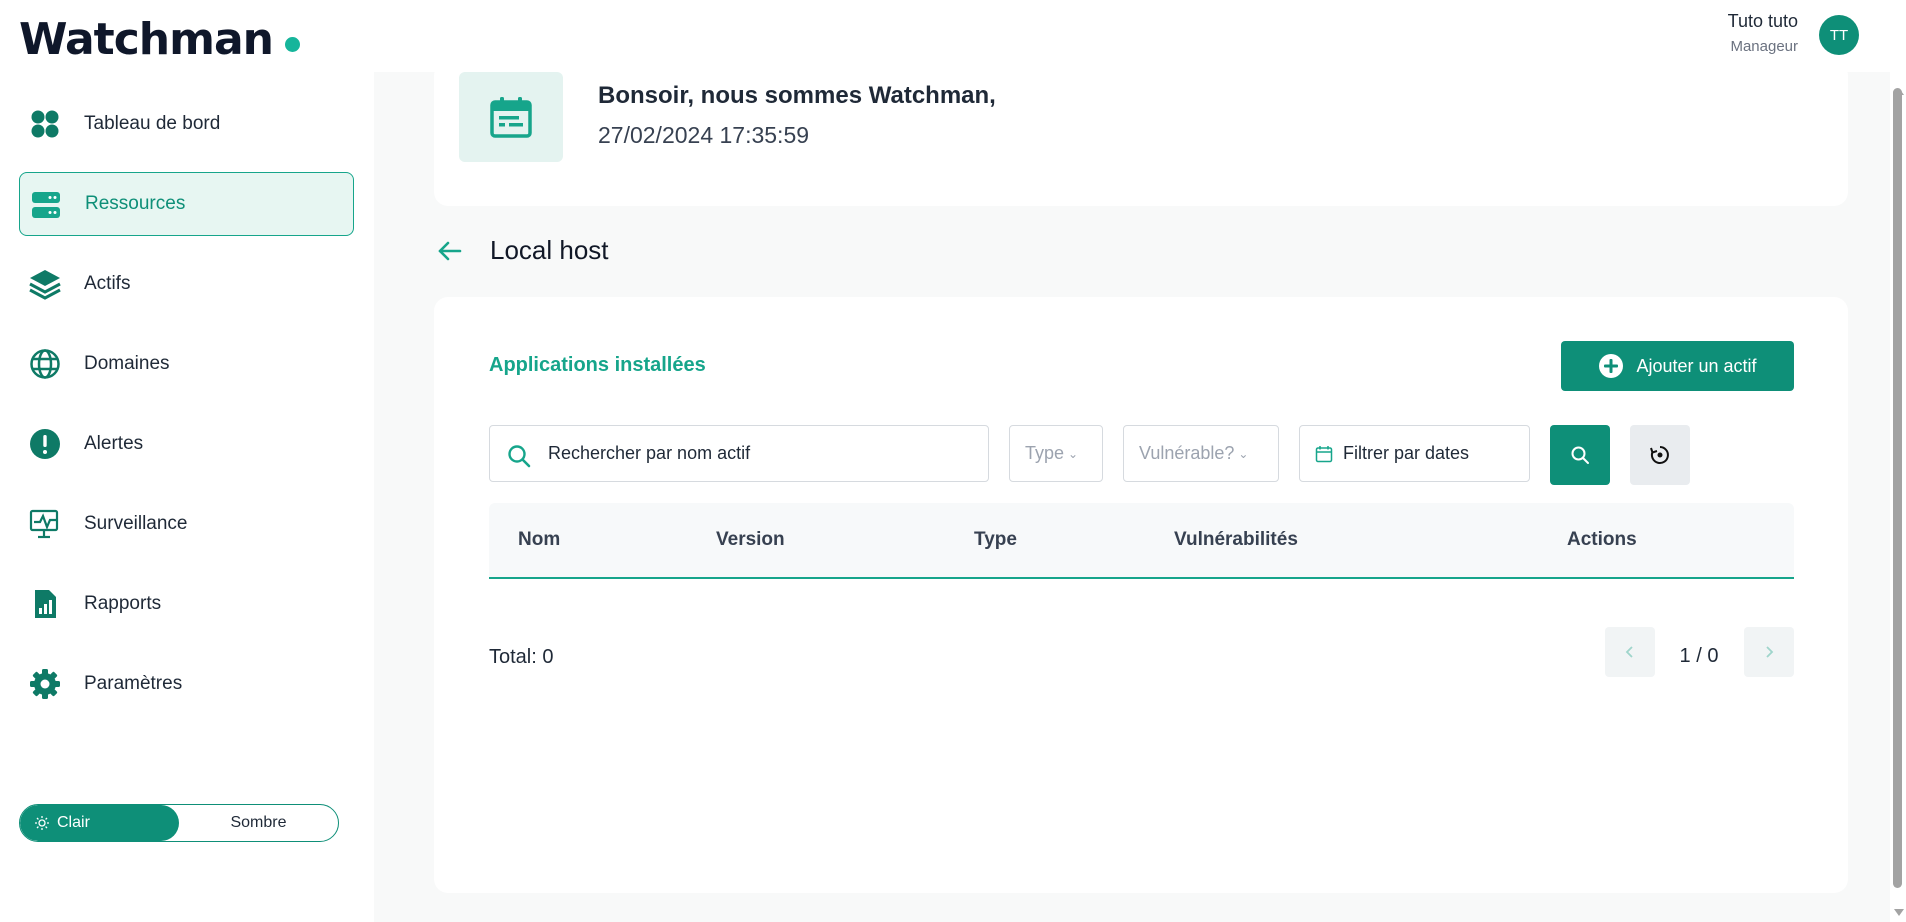  What do you see at coordinates (521, 657) in the screenshot?
I see `total-count: Total: 0` at bounding box center [521, 657].